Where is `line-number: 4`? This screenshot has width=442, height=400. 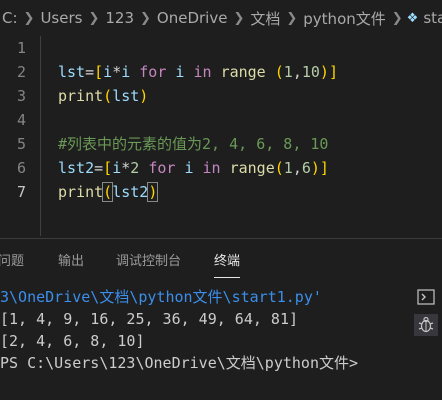
line-number: 4 is located at coordinates (21, 120).